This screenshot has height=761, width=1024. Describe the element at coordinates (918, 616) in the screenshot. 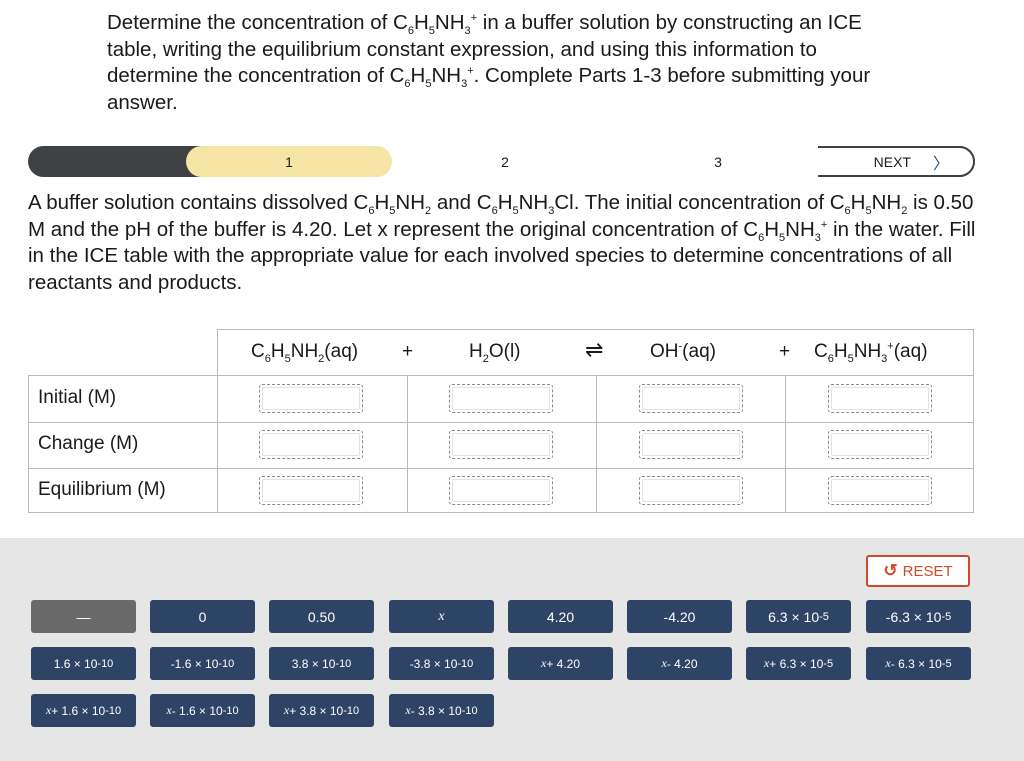

I see `answer-tile: -6.3 × 10 -5` at that location.